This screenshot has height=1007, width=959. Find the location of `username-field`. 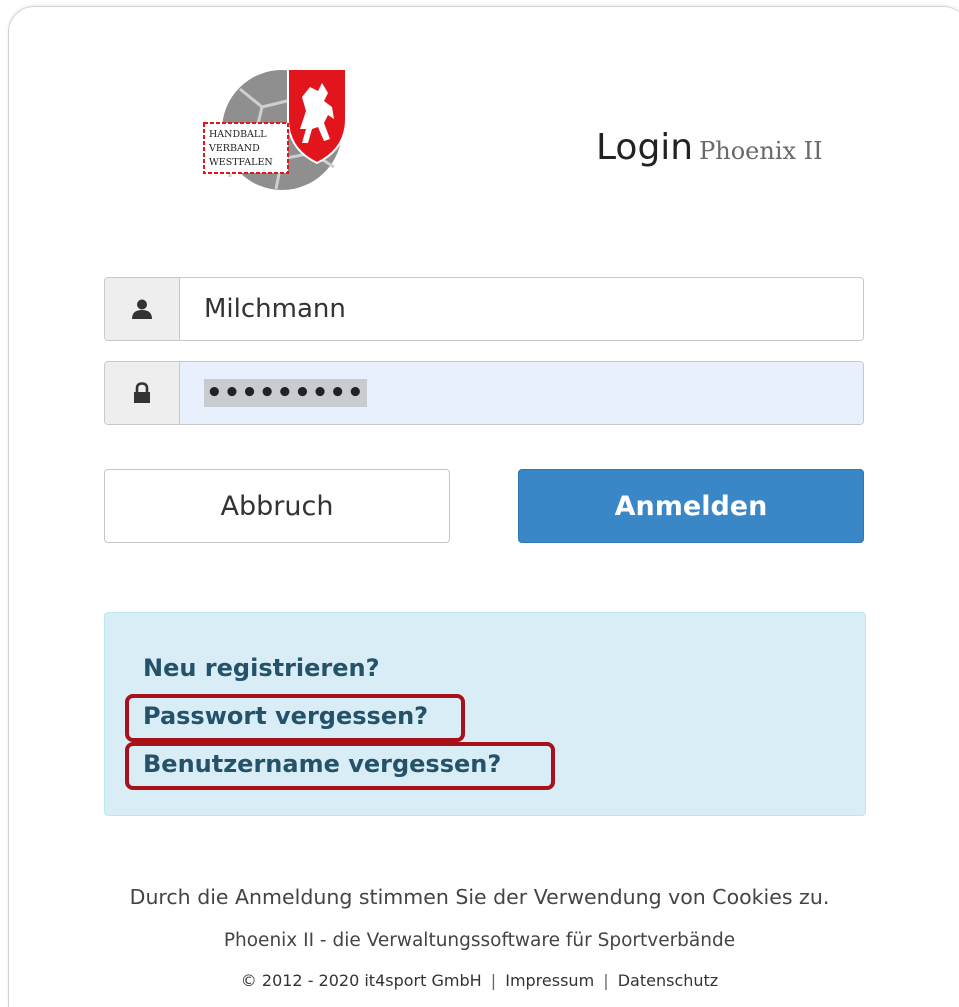

username-field is located at coordinates (484, 309).